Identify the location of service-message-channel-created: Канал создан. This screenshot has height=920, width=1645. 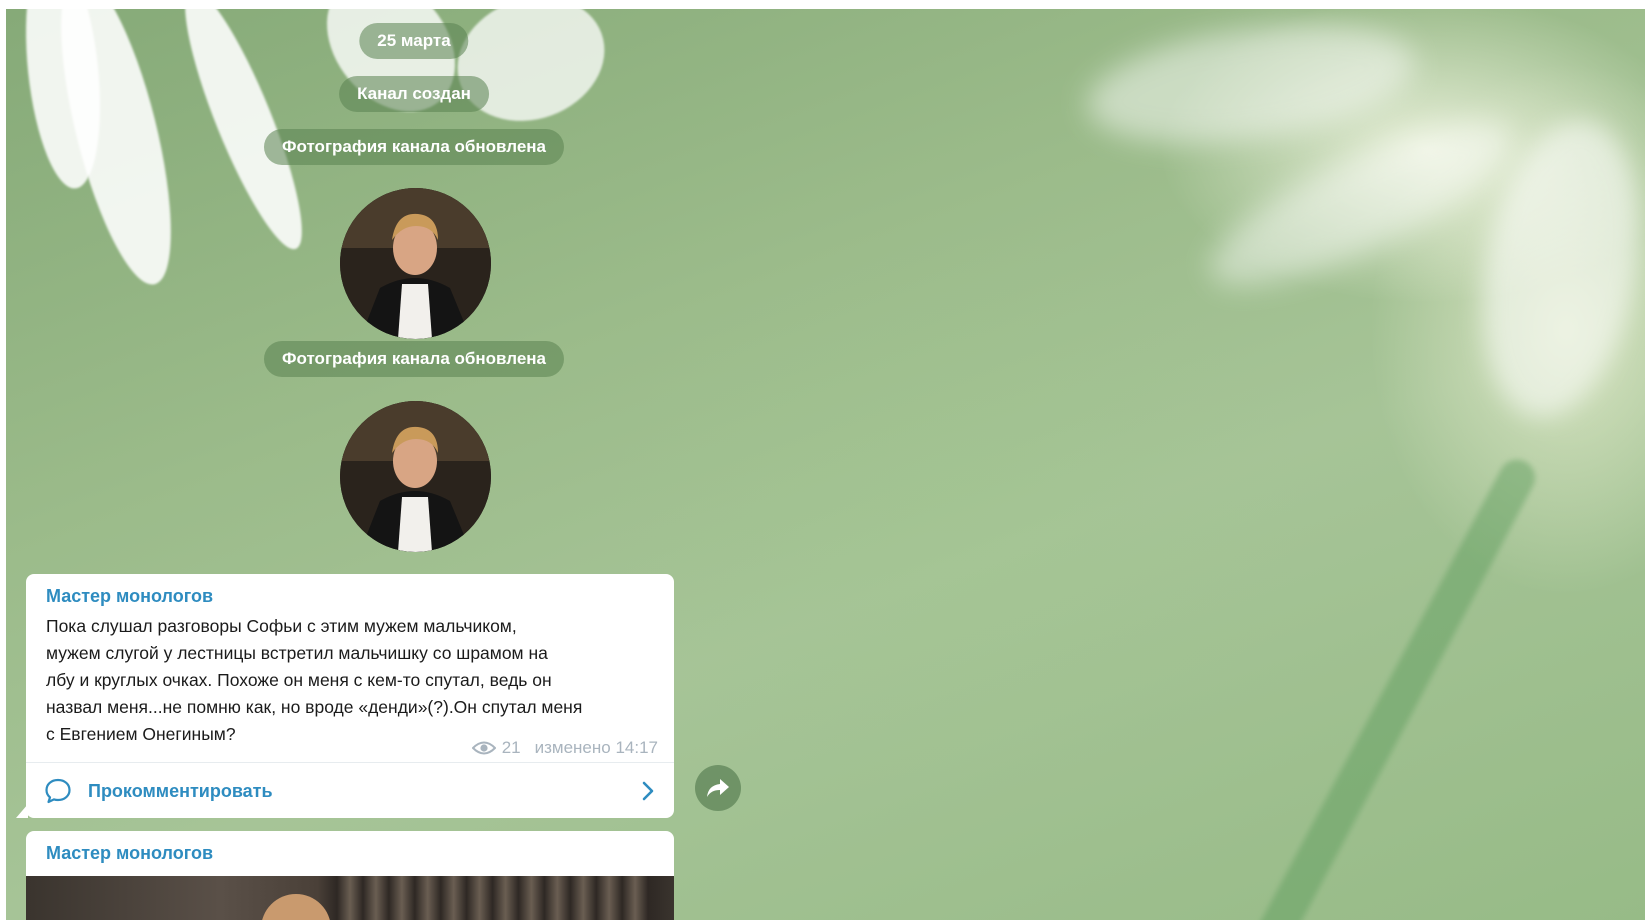
(414, 94).